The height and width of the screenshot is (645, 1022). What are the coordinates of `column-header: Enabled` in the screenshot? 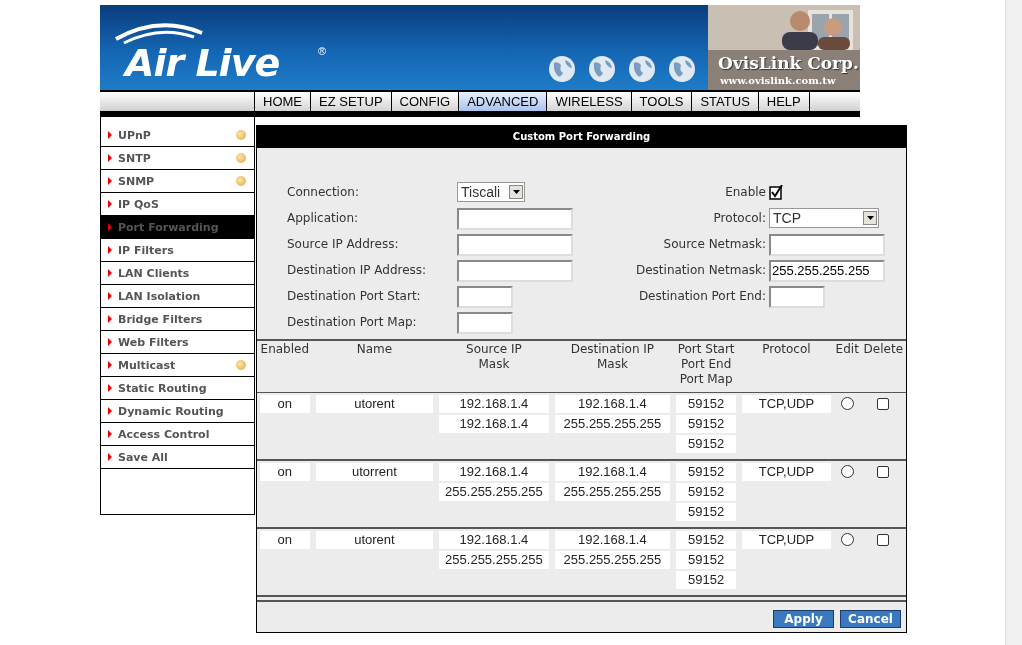 It's located at (285, 366).